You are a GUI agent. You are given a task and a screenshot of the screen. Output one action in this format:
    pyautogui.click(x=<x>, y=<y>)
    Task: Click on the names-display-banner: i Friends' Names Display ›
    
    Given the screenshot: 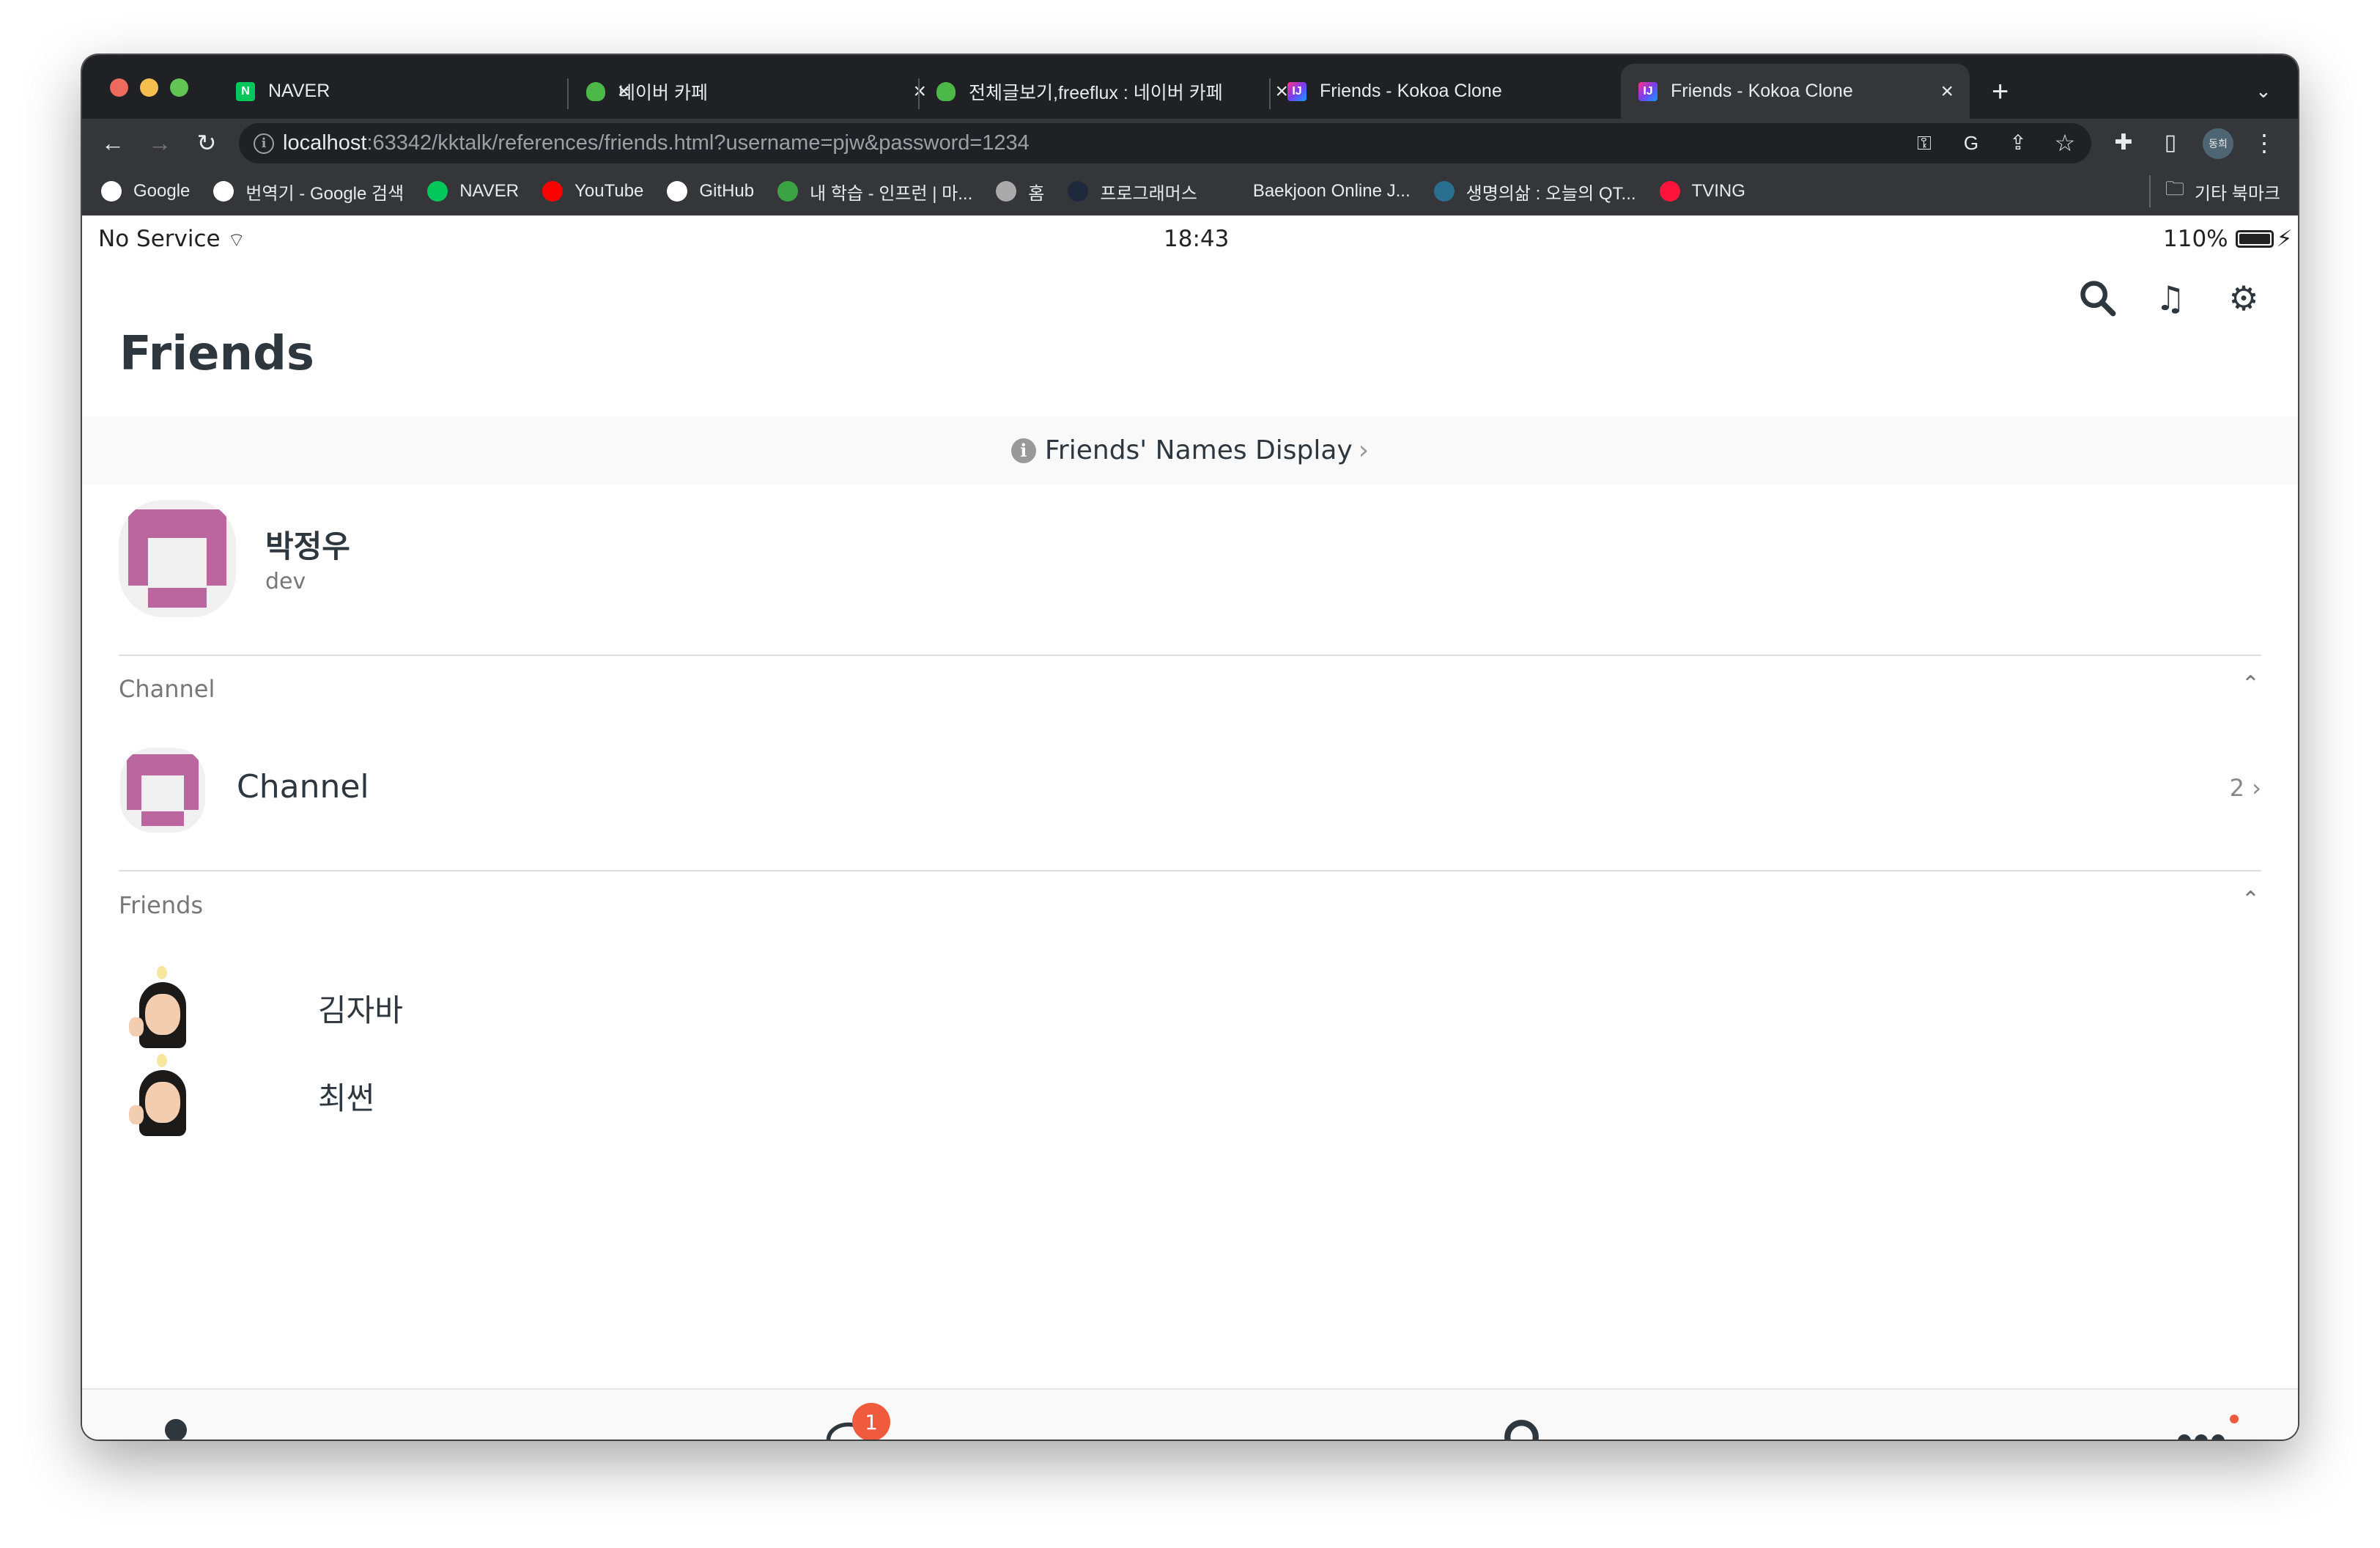 What is the action you would take?
    pyautogui.click(x=1190, y=450)
    